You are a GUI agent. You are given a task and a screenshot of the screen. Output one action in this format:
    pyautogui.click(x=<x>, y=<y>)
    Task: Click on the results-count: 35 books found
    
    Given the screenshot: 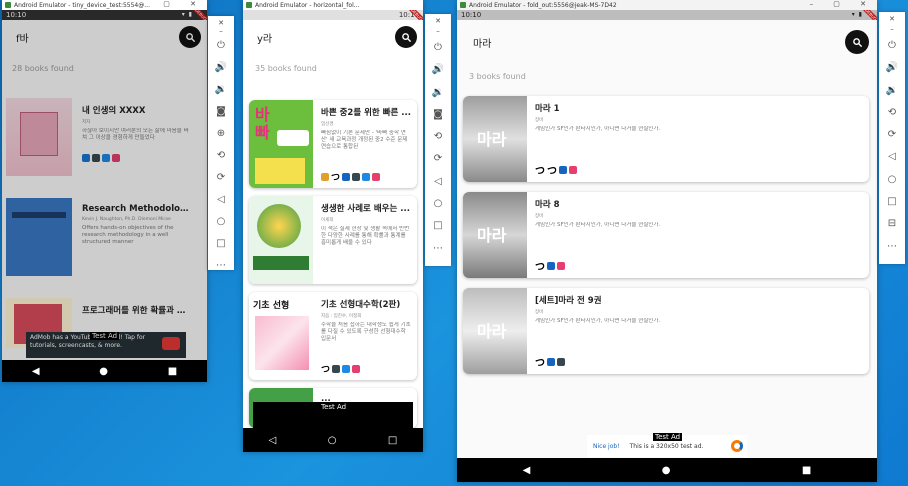 What is the action you would take?
    pyautogui.click(x=286, y=68)
    